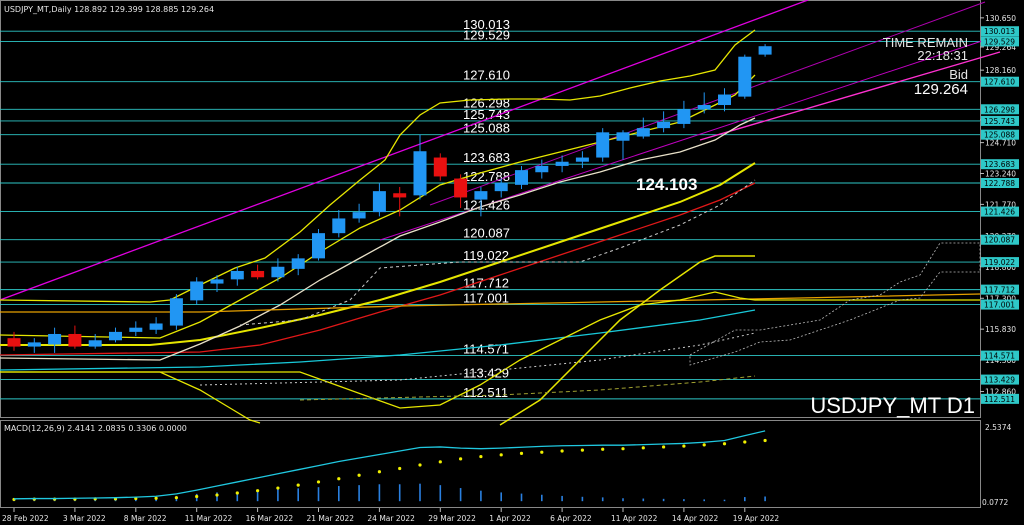 The image size is (1024, 525). I want to click on time-tick-label-0: 28 Feb 2022, so click(25, 518).